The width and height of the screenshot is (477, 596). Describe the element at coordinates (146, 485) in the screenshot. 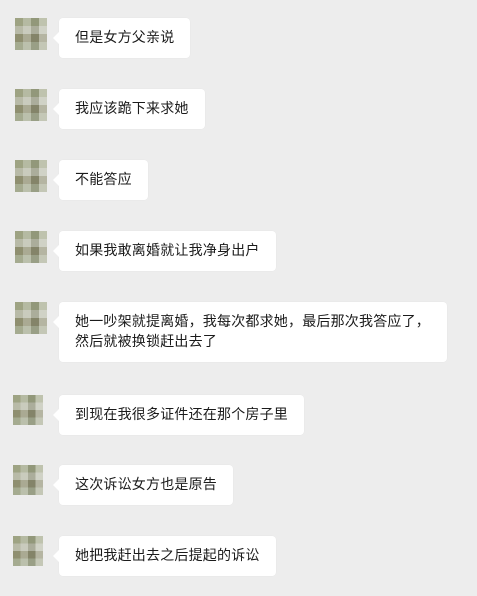

I see `message-text: 这次诉讼女方也是原告` at that location.